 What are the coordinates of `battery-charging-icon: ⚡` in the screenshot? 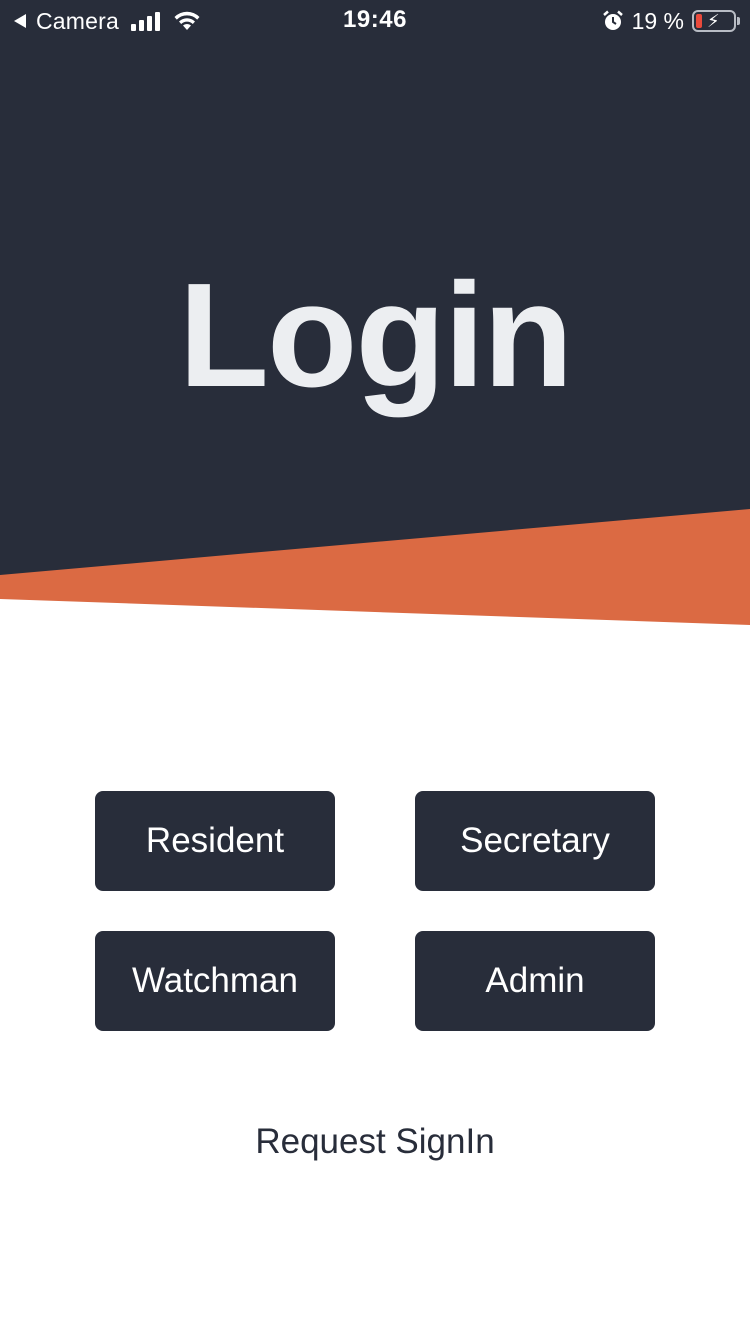 It's located at (716, 21).